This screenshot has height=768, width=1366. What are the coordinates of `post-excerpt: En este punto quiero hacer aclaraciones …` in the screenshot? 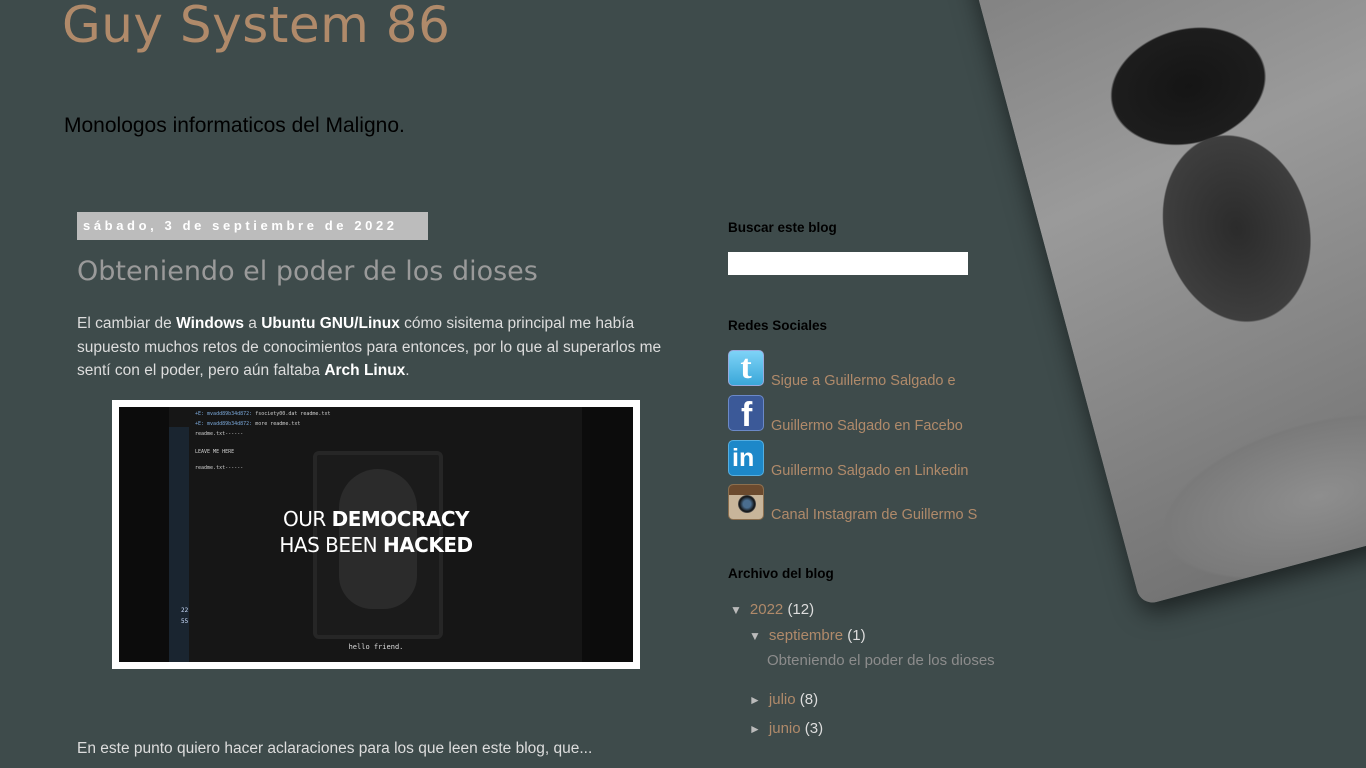 It's located at (335, 748).